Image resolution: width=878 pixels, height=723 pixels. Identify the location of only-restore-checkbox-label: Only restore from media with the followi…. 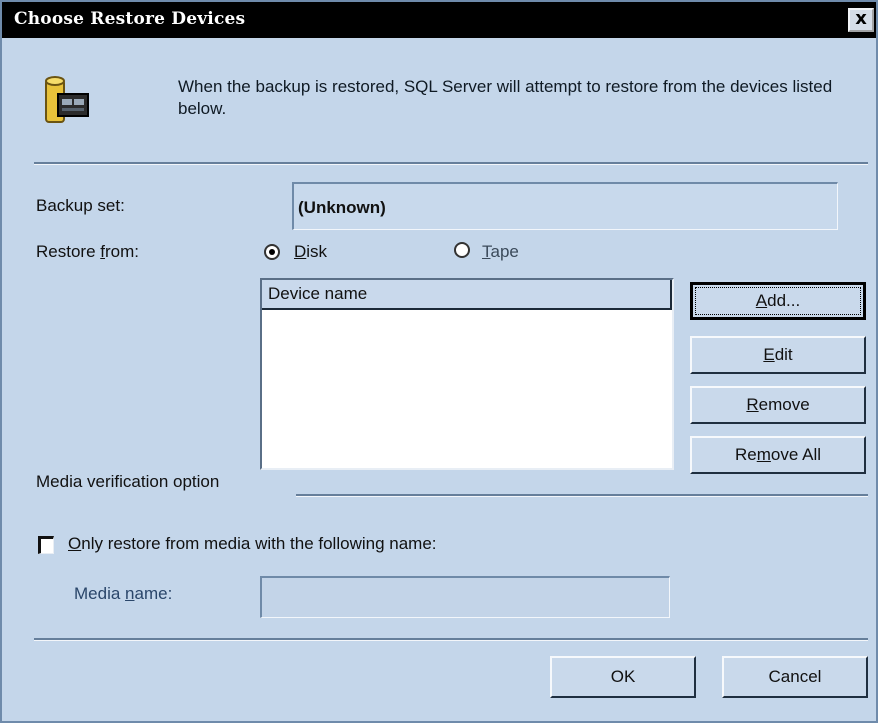
(252, 544).